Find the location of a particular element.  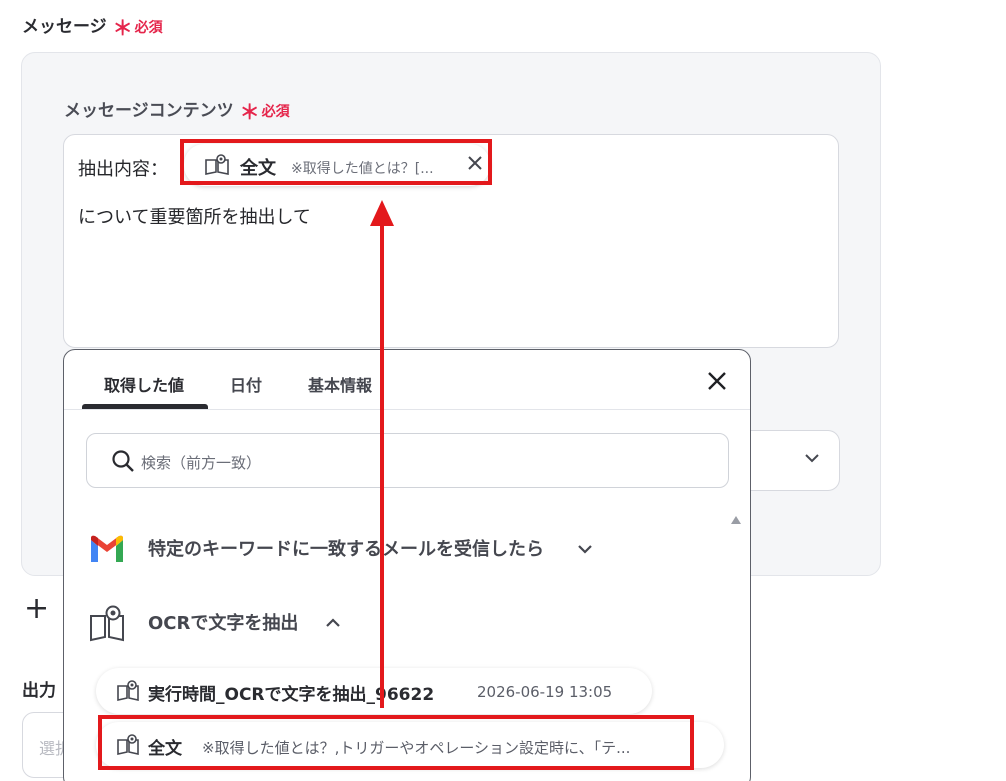

group-ocr-extract: OCRで文字を抽出 is located at coordinates (236, 624).